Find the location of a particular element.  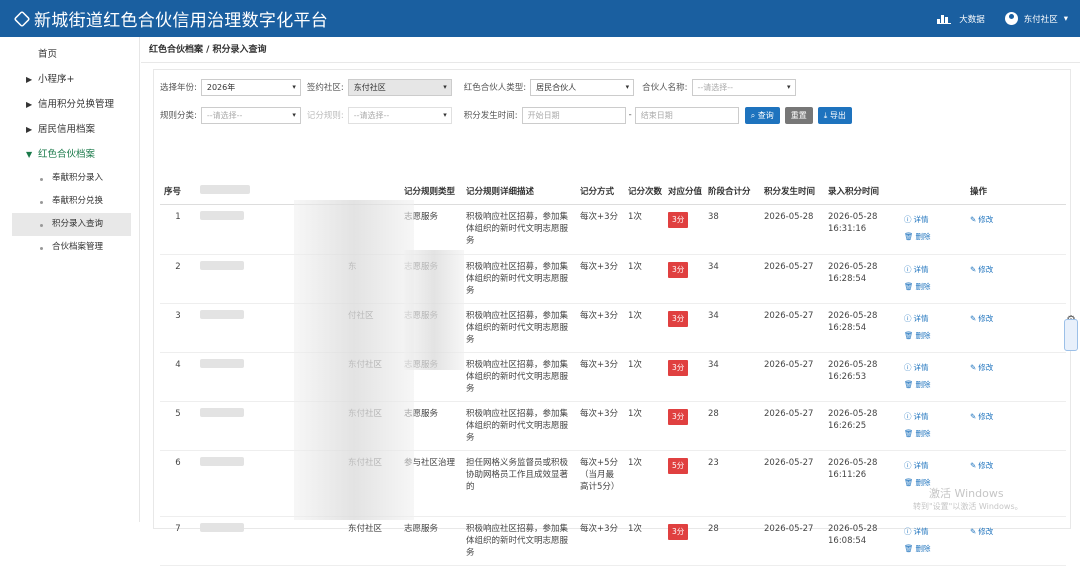

query-button: ⌕ 查询 is located at coordinates (762, 115).